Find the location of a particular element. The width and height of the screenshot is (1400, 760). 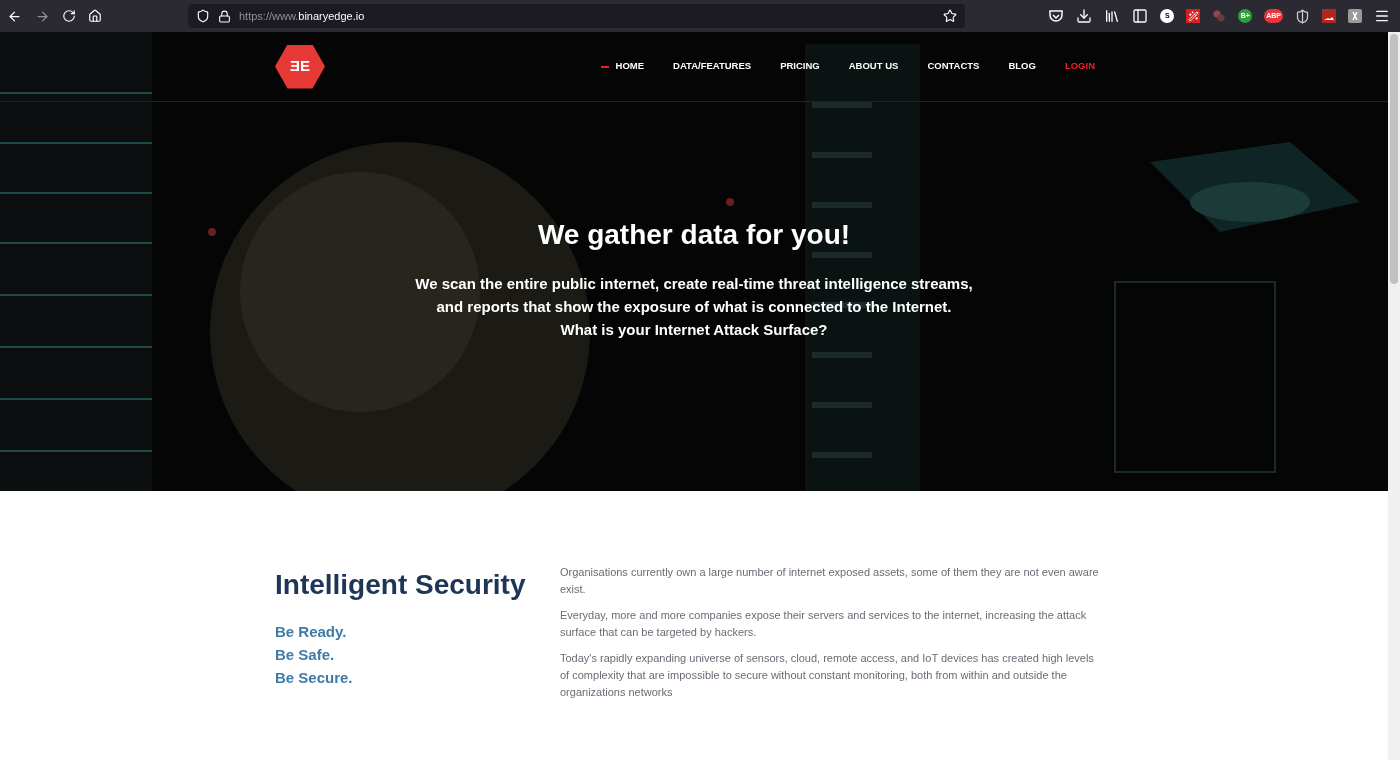

chart-icon is located at coordinates (1329, 16).